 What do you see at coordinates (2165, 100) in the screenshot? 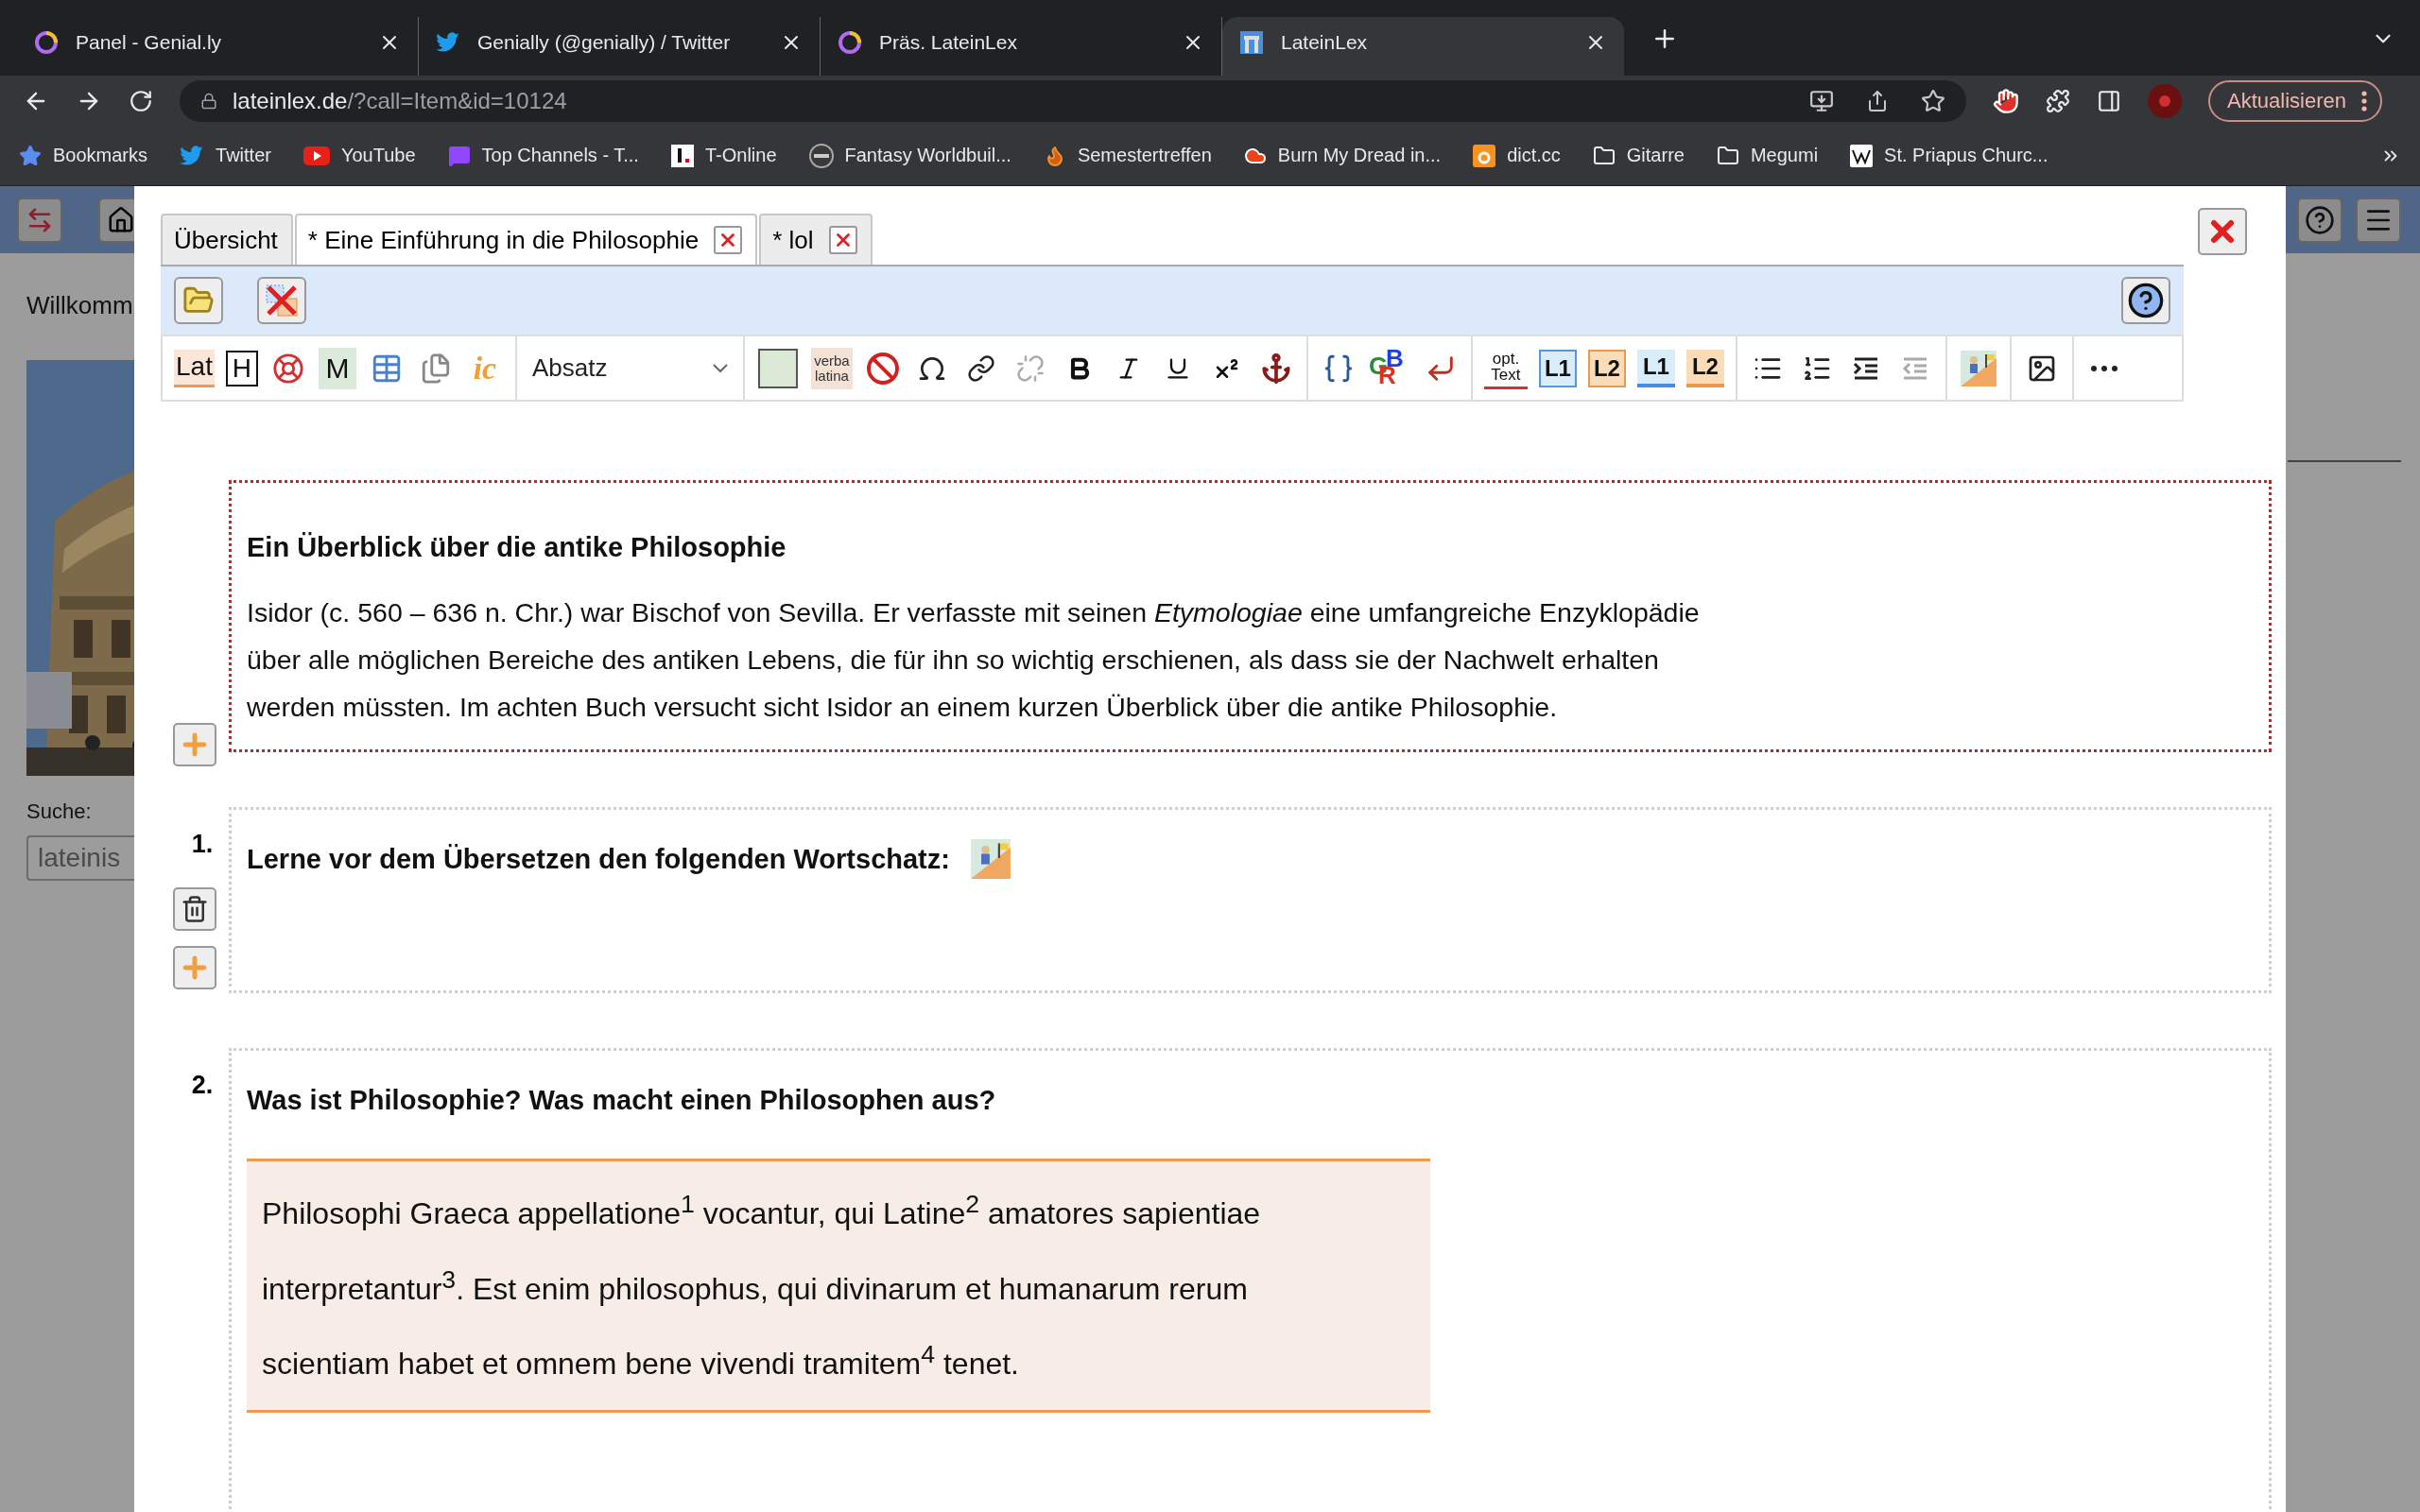
I see `avatar-icon` at bounding box center [2165, 100].